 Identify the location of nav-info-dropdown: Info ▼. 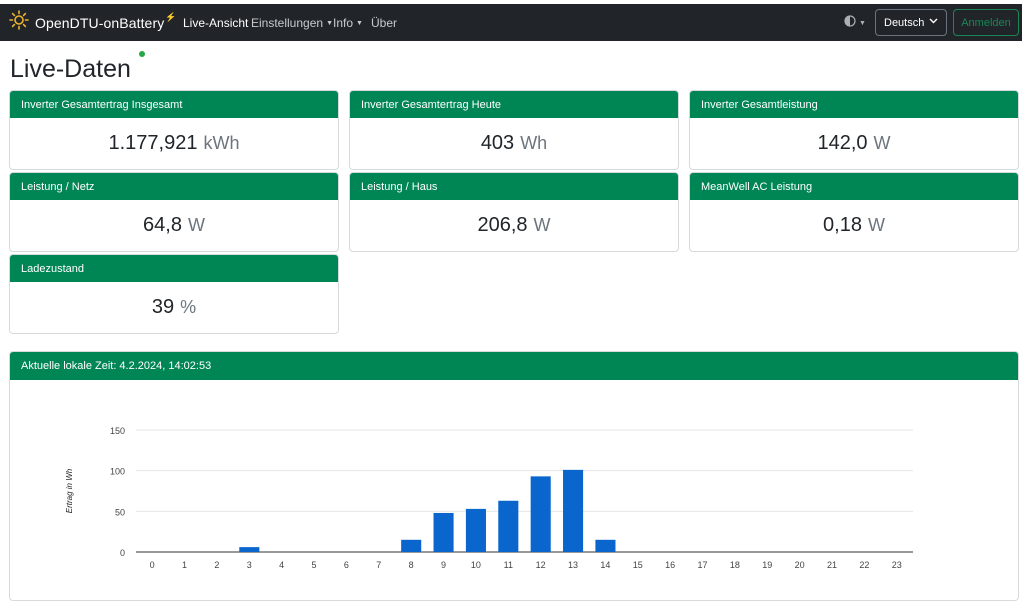
(348, 22).